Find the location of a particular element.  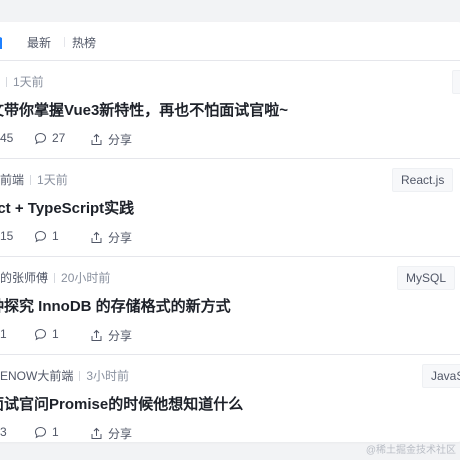

author-name: 前端 is located at coordinates (12, 180).